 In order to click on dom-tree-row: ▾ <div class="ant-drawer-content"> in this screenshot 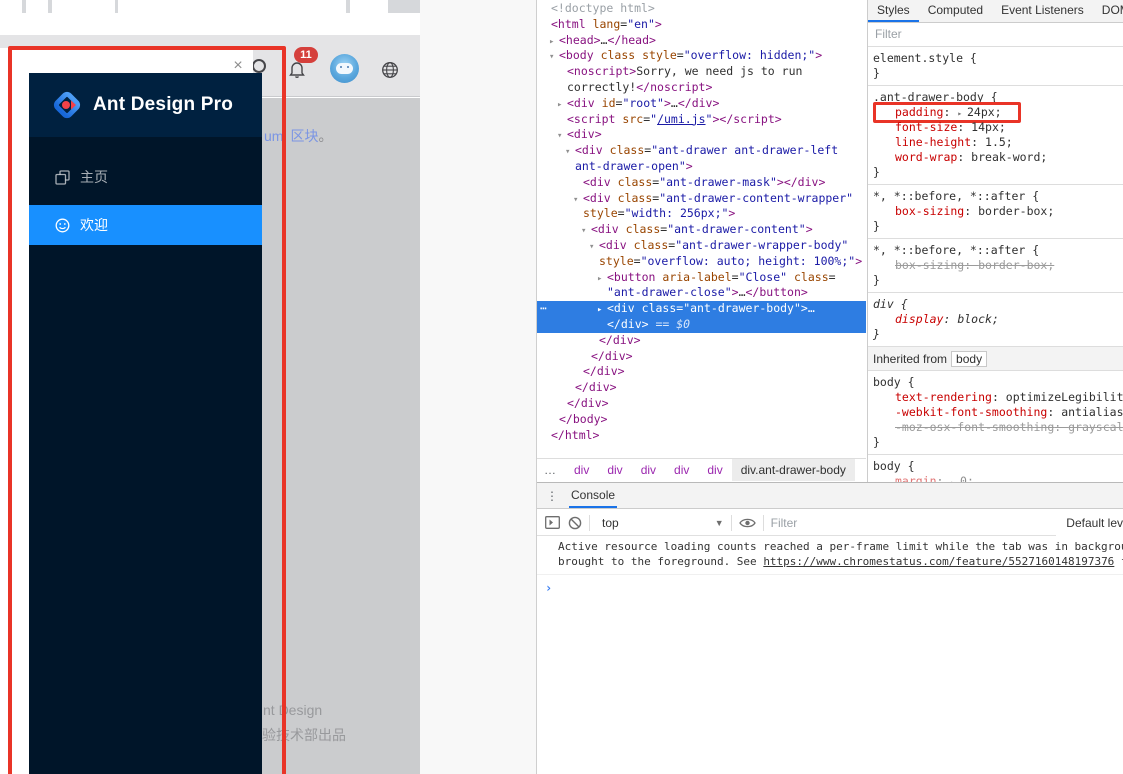, I will do `click(701, 230)`.